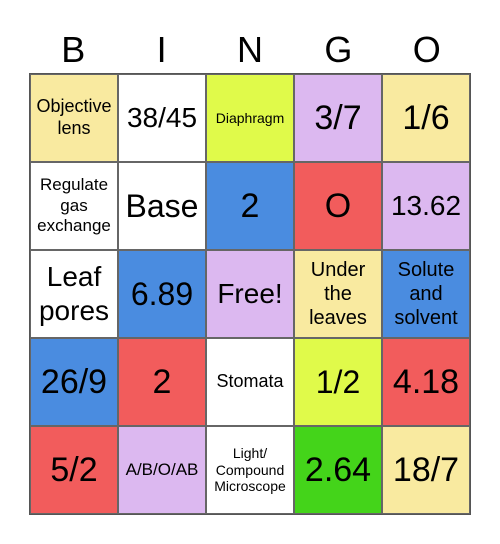 This screenshot has width=500, height=544. Describe the element at coordinates (338, 49) in the screenshot. I see `header-letter: G` at that location.